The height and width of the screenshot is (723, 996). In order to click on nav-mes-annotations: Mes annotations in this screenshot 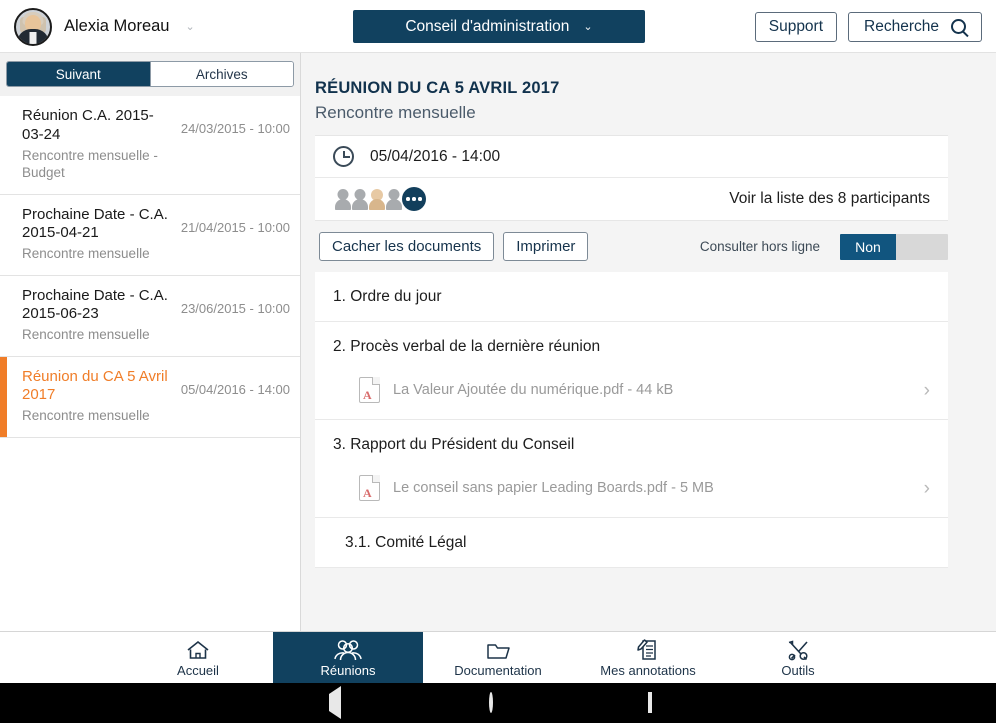, I will do `click(648, 657)`.